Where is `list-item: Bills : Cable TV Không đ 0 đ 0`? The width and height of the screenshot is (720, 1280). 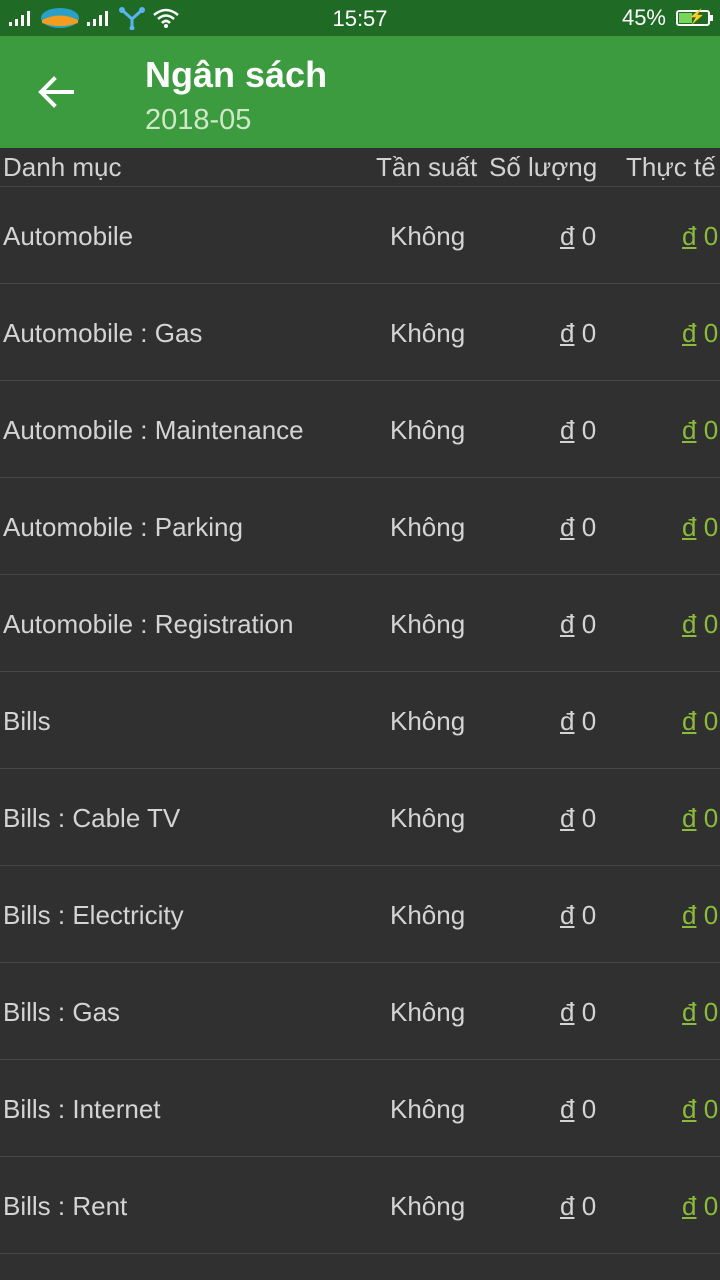 list-item: Bills : Cable TV Không đ 0 đ 0 is located at coordinates (360, 817).